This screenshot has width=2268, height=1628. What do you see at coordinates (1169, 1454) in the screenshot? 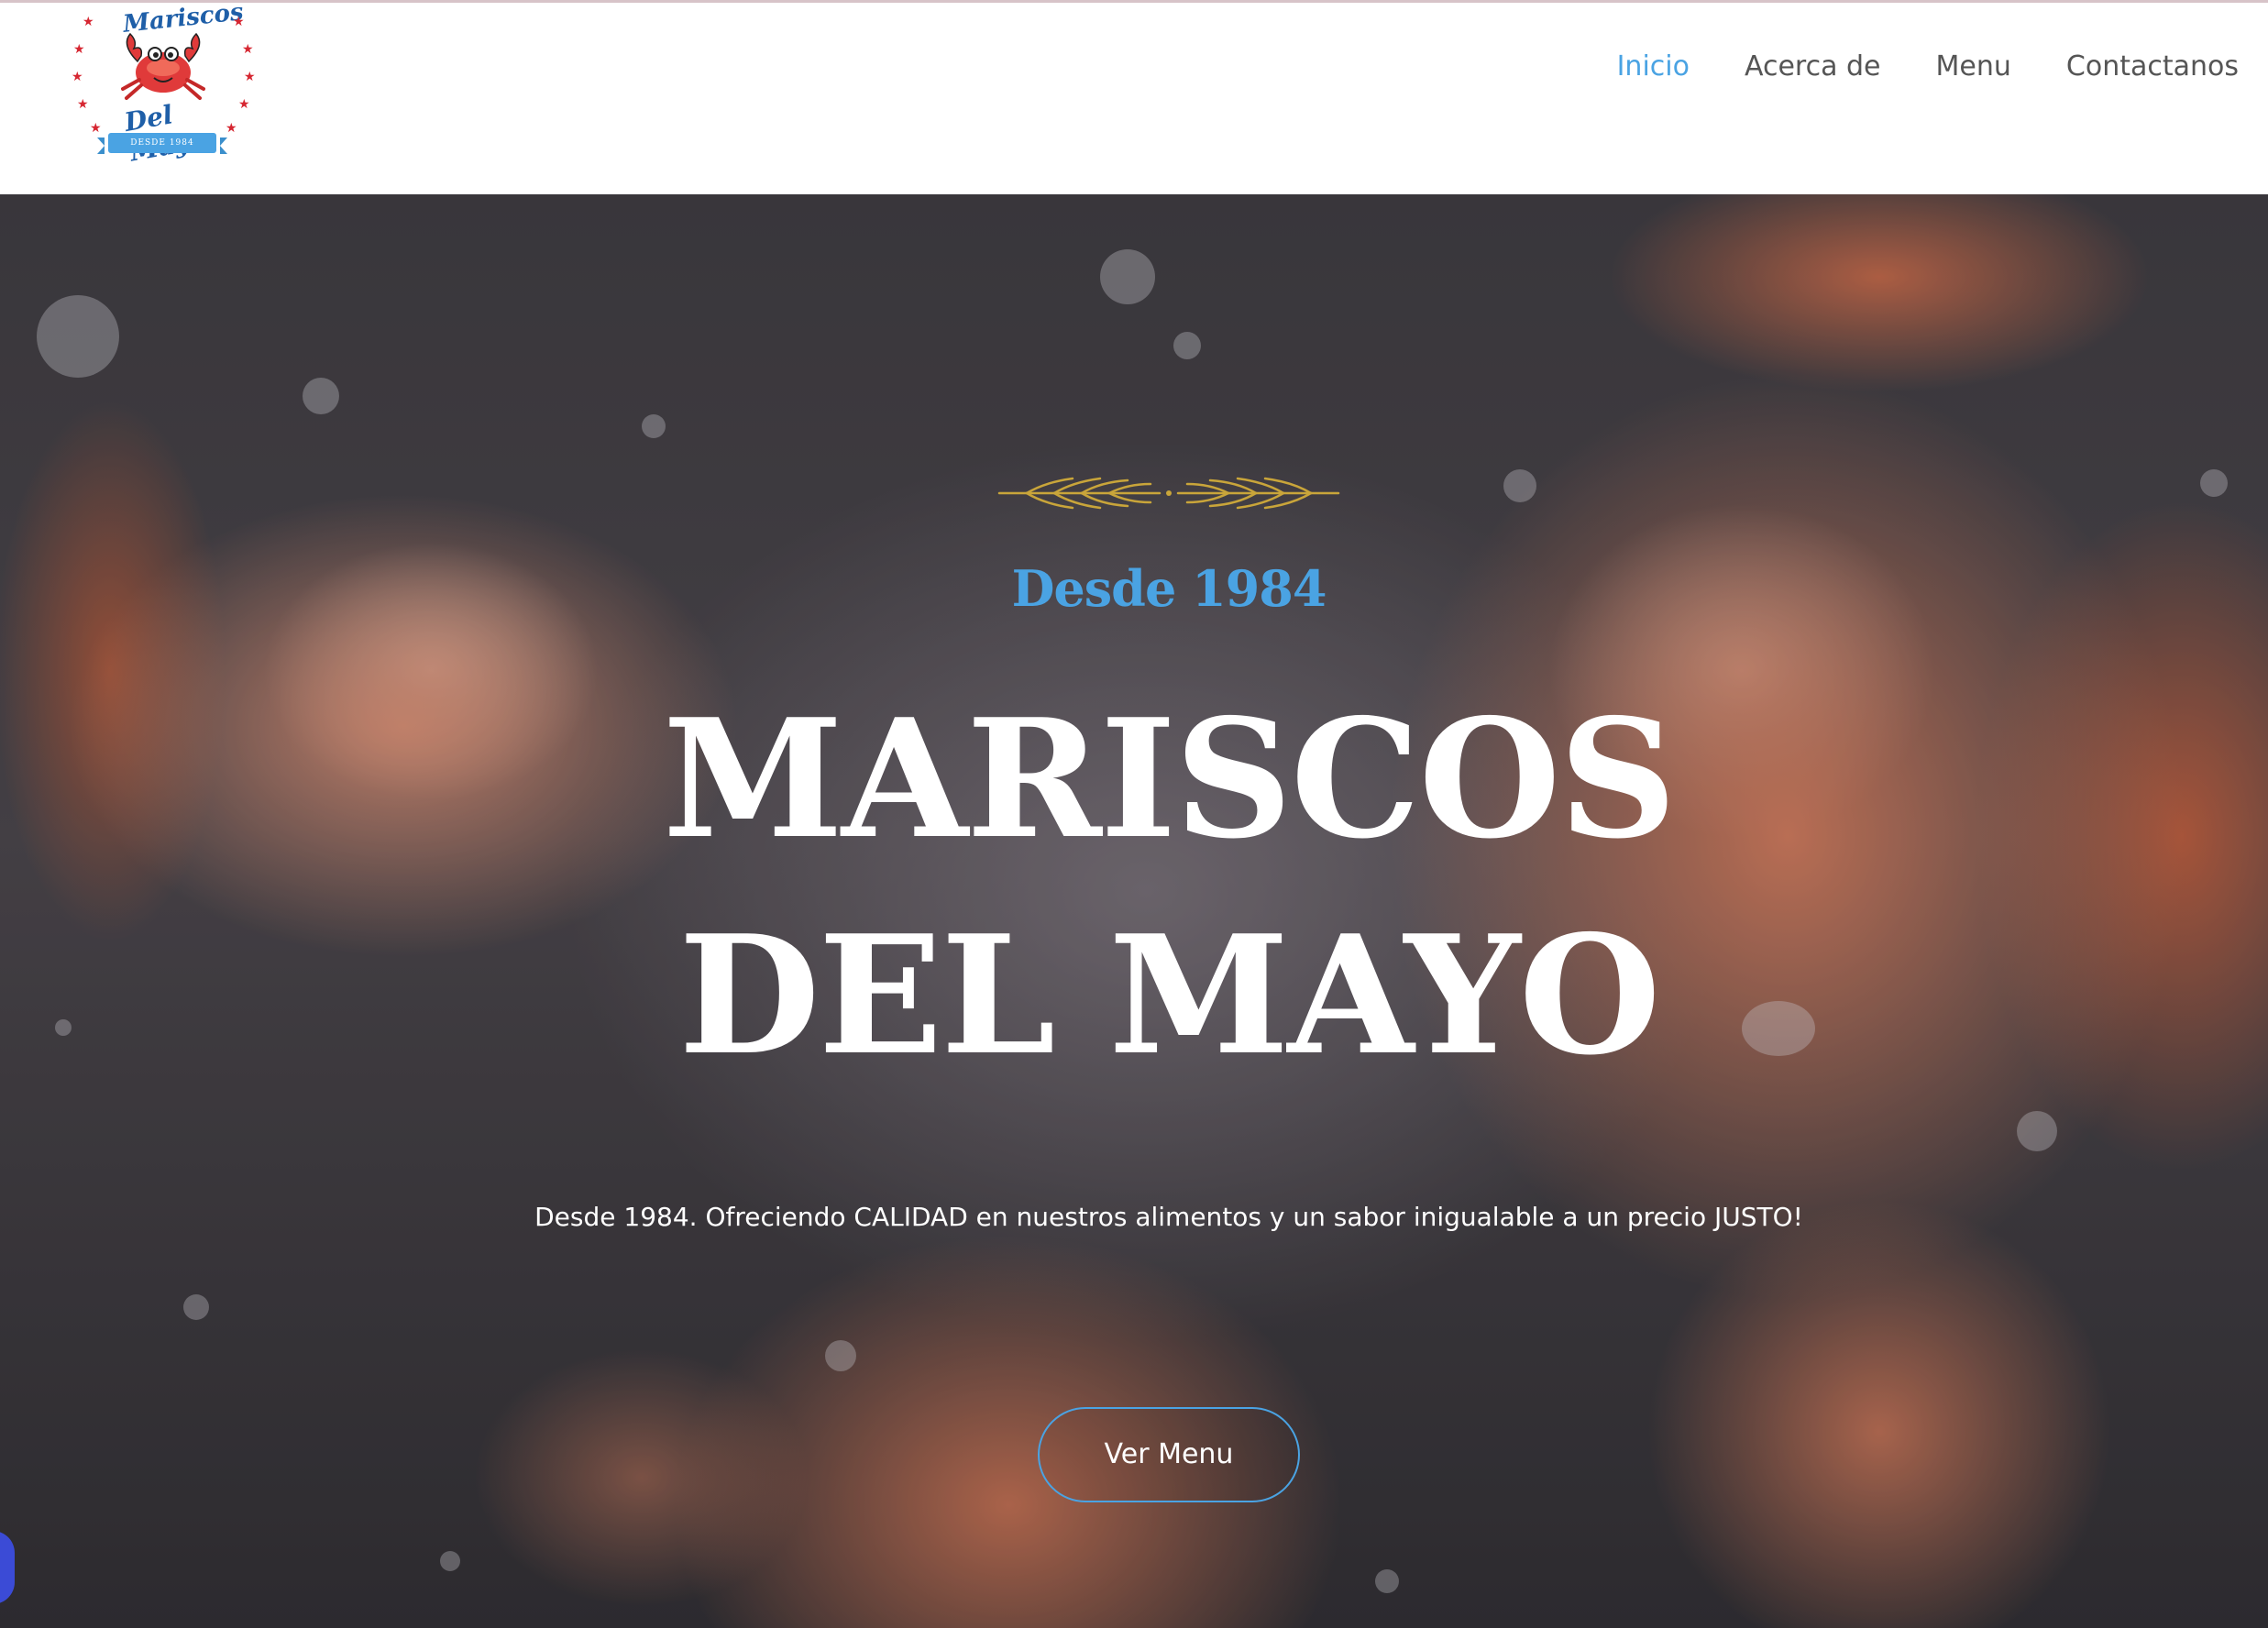
I see `ver-menu-button: Ver Menu` at bounding box center [1169, 1454].